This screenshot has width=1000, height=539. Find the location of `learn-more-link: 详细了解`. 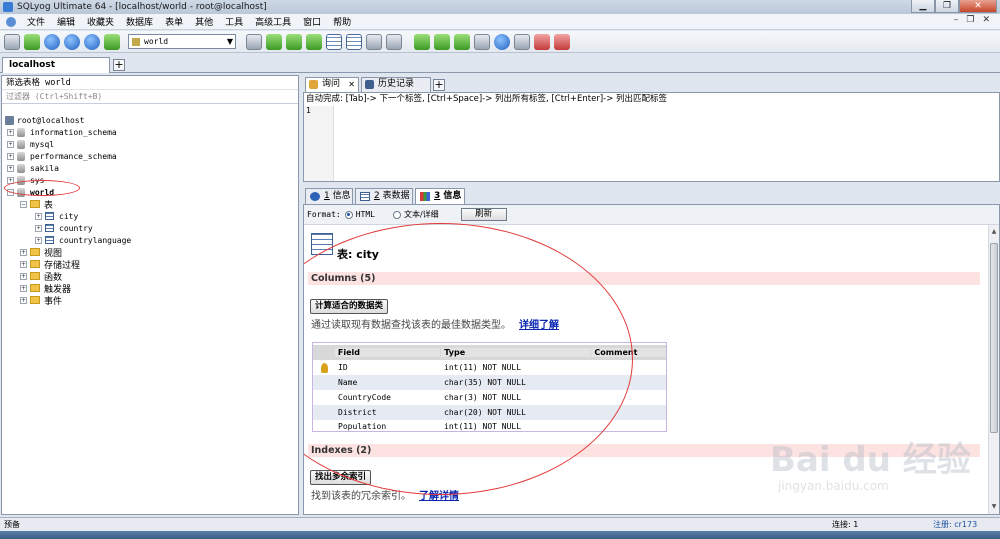

learn-more-link: 详细了解 is located at coordinates (539, 325).